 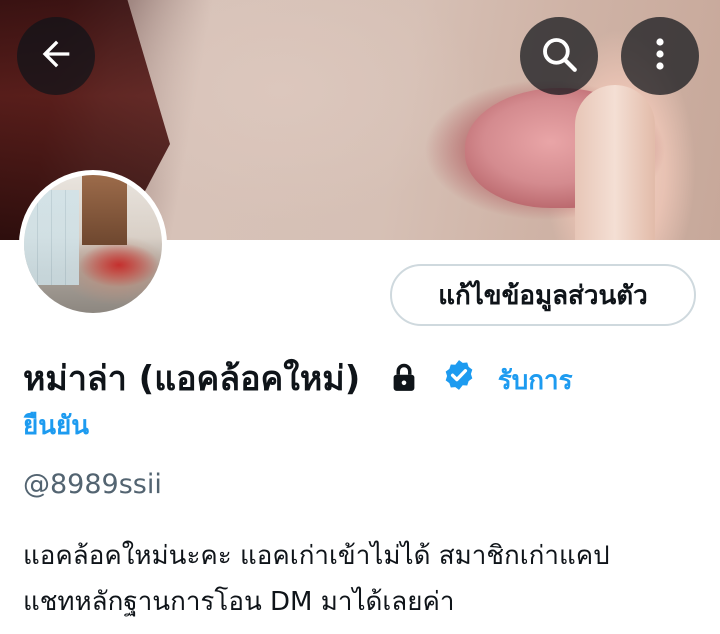 What do you see at coordinates (192, 379) in the screenshot?
I see `display-name: หม่าล่า (แอคล้อคใหม่)` at bounding box center [192, 379].